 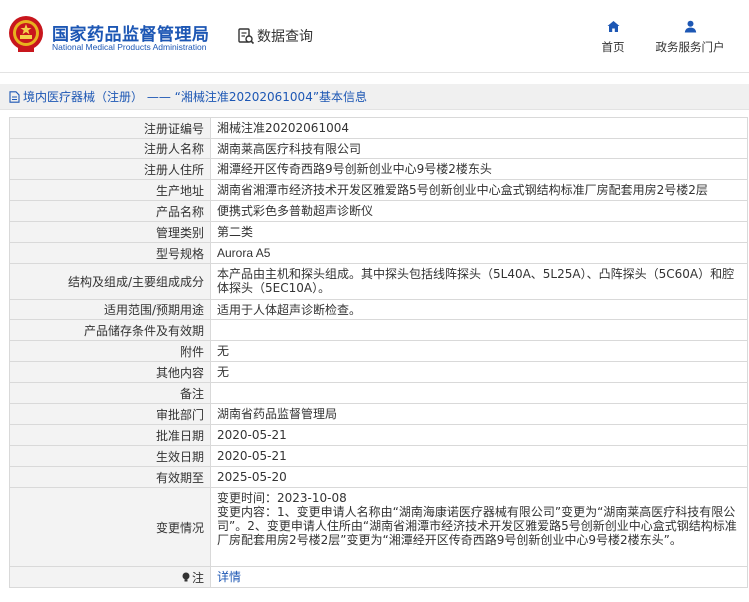 I want to click on data-query-label: 数据查询, so click(x=285, y=37).